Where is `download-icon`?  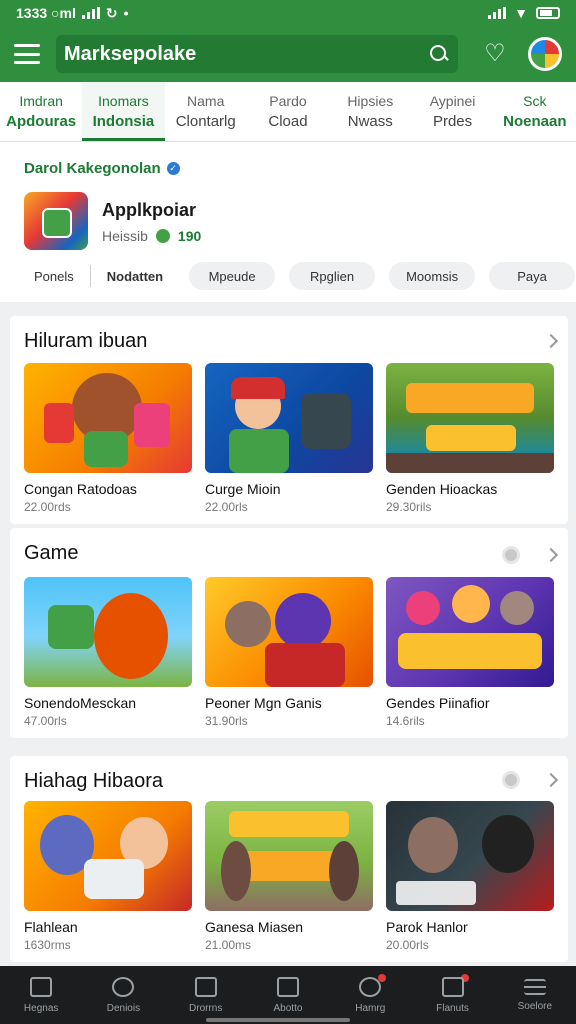
download-icon is located at coordinates (162, 236).